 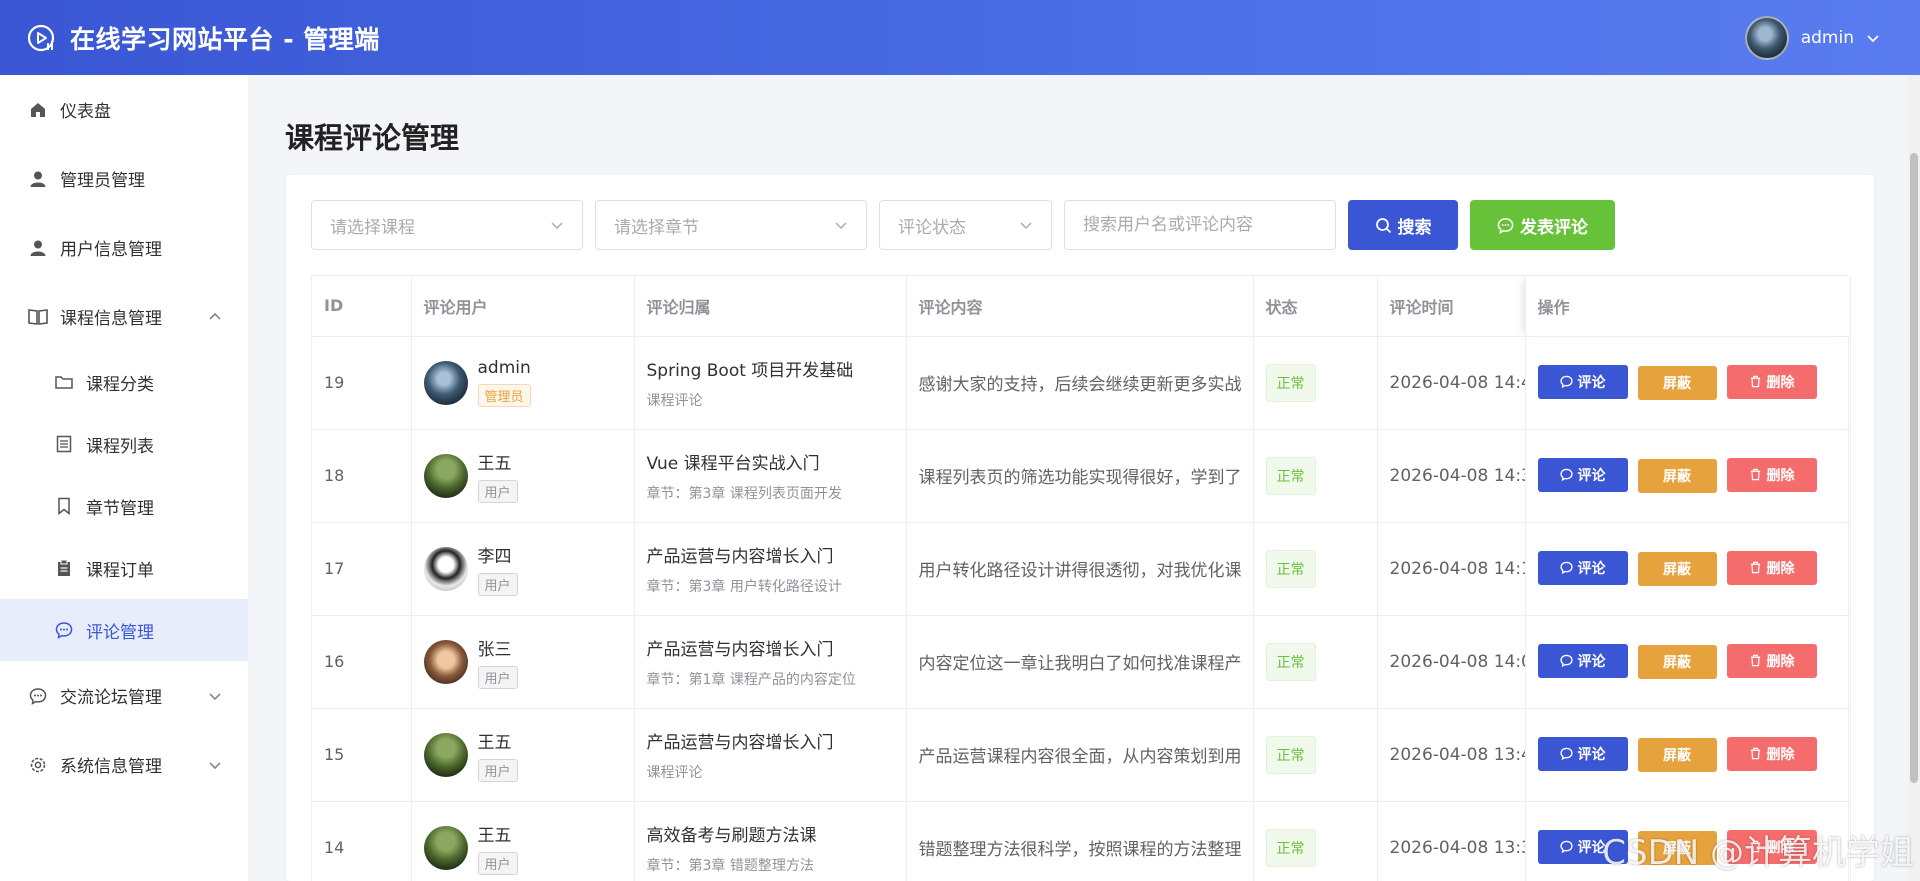 What do you see at coordinates (1457, 382) in the screenshot?
I see `comment-time: 2026-04-08 14:45` at bounding box center [1457, 382].